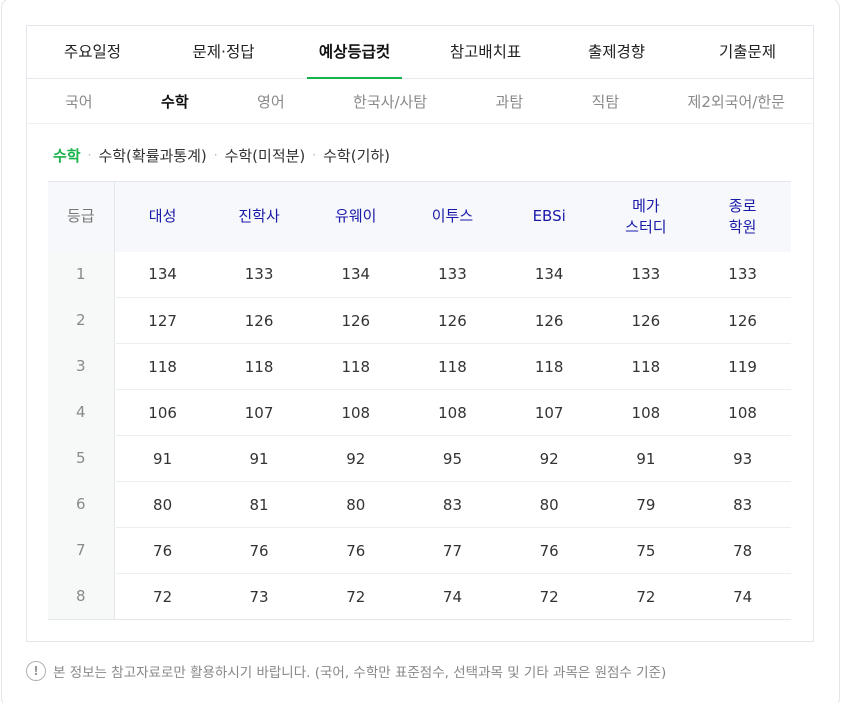  I want to click on exclamation-icon: !, so click(36, 671).